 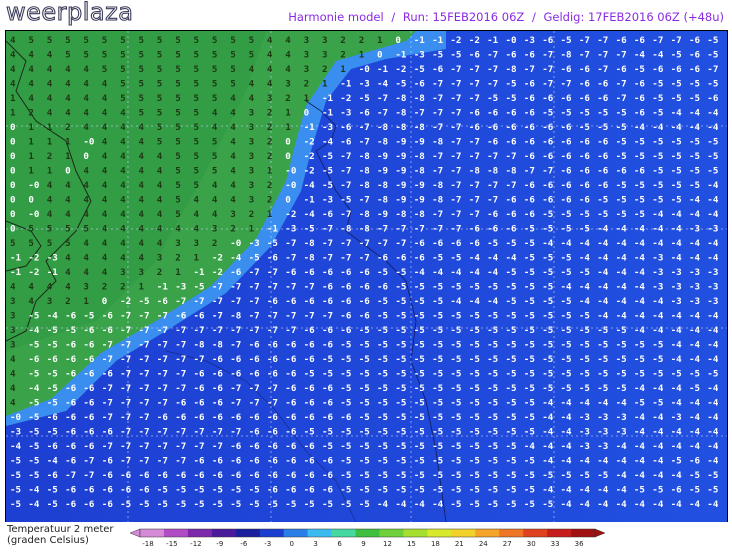 What do you see at coordinates (339, 544) in the screenshot?
I see `colorbar-tick-label: 6` at bounding box center [339, 544].